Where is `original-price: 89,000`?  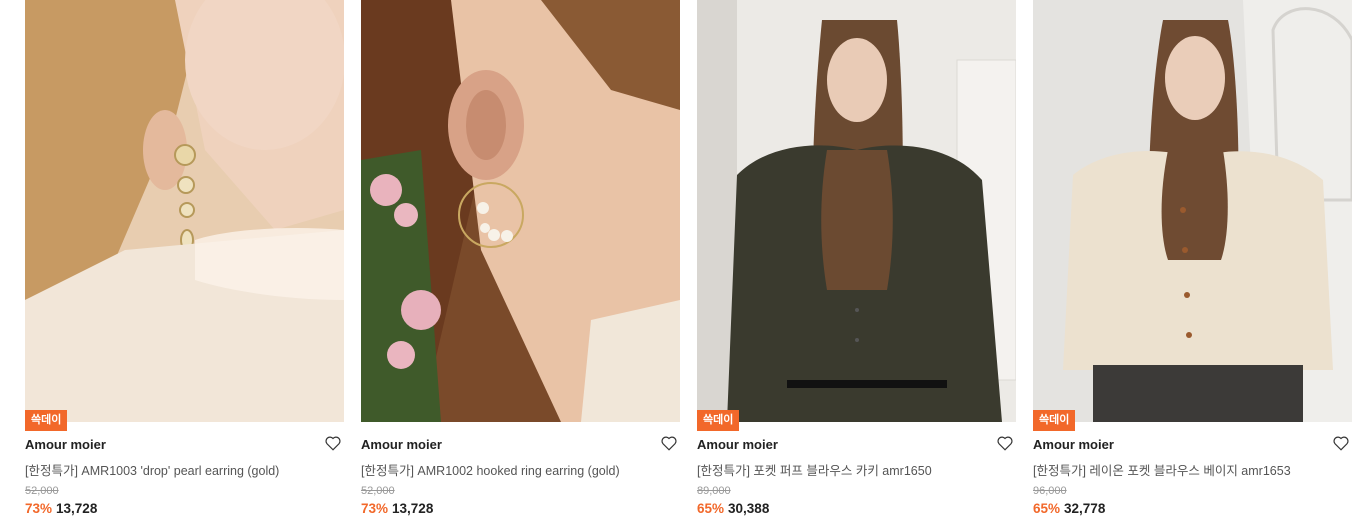 original-price: 89,000 is located at coordinates (714, 491).